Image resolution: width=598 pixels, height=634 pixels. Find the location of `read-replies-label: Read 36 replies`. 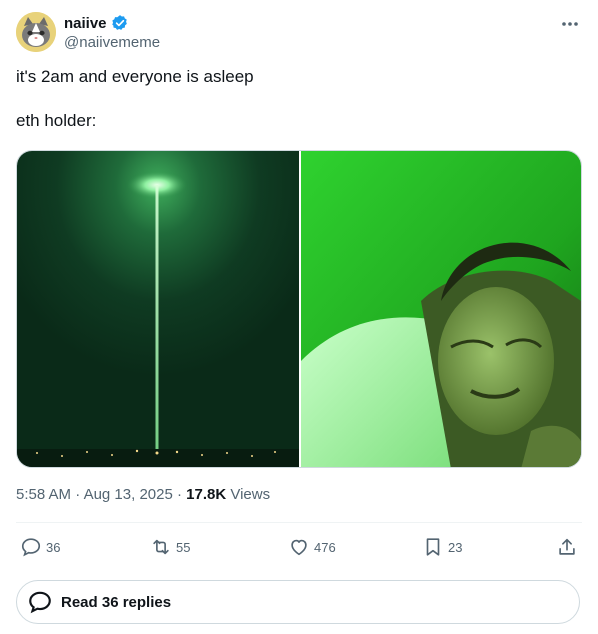

read-replies-label: Read 36 replies is located at coordinates (116, 602).